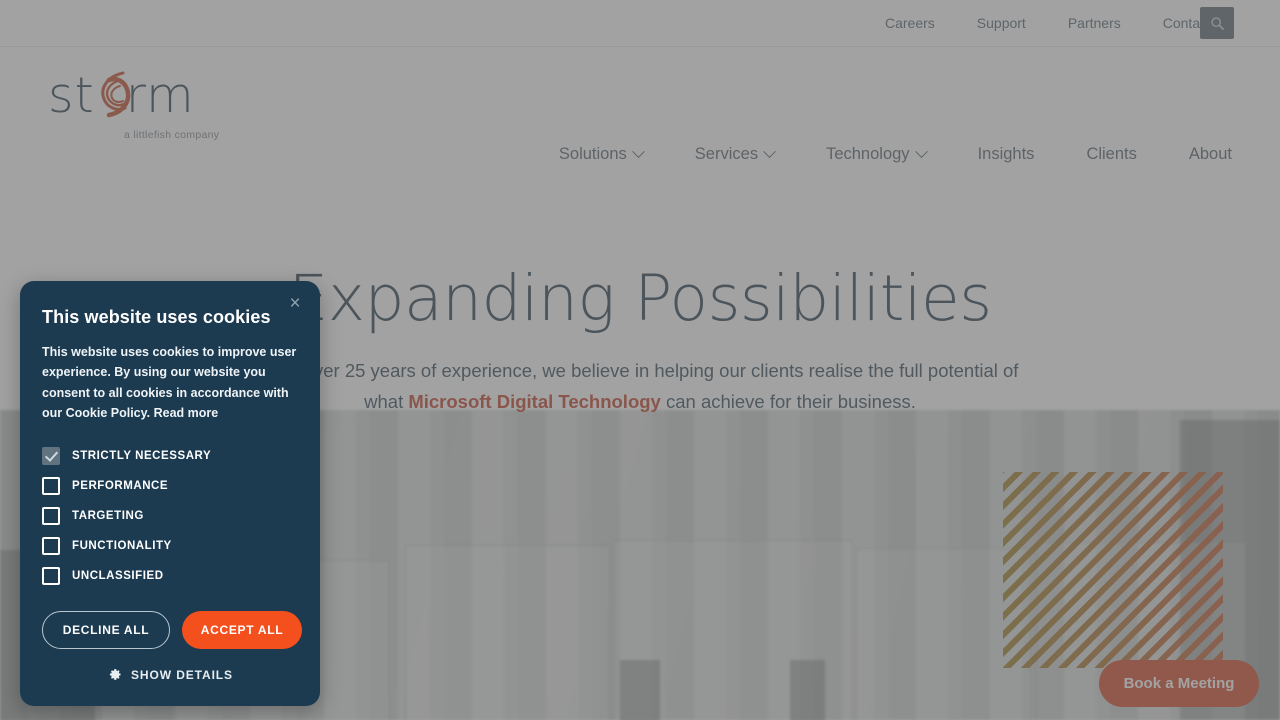 The image size is (1280, 720). Describe the element at coordinates (108, 516) in the screenshot. I see `cookie-category-label: TARGETING` at that location.